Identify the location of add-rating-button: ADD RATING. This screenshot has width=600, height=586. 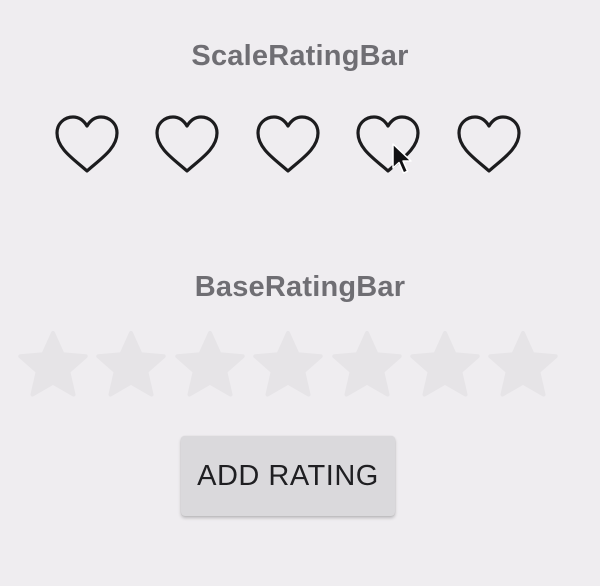
(288, 476).